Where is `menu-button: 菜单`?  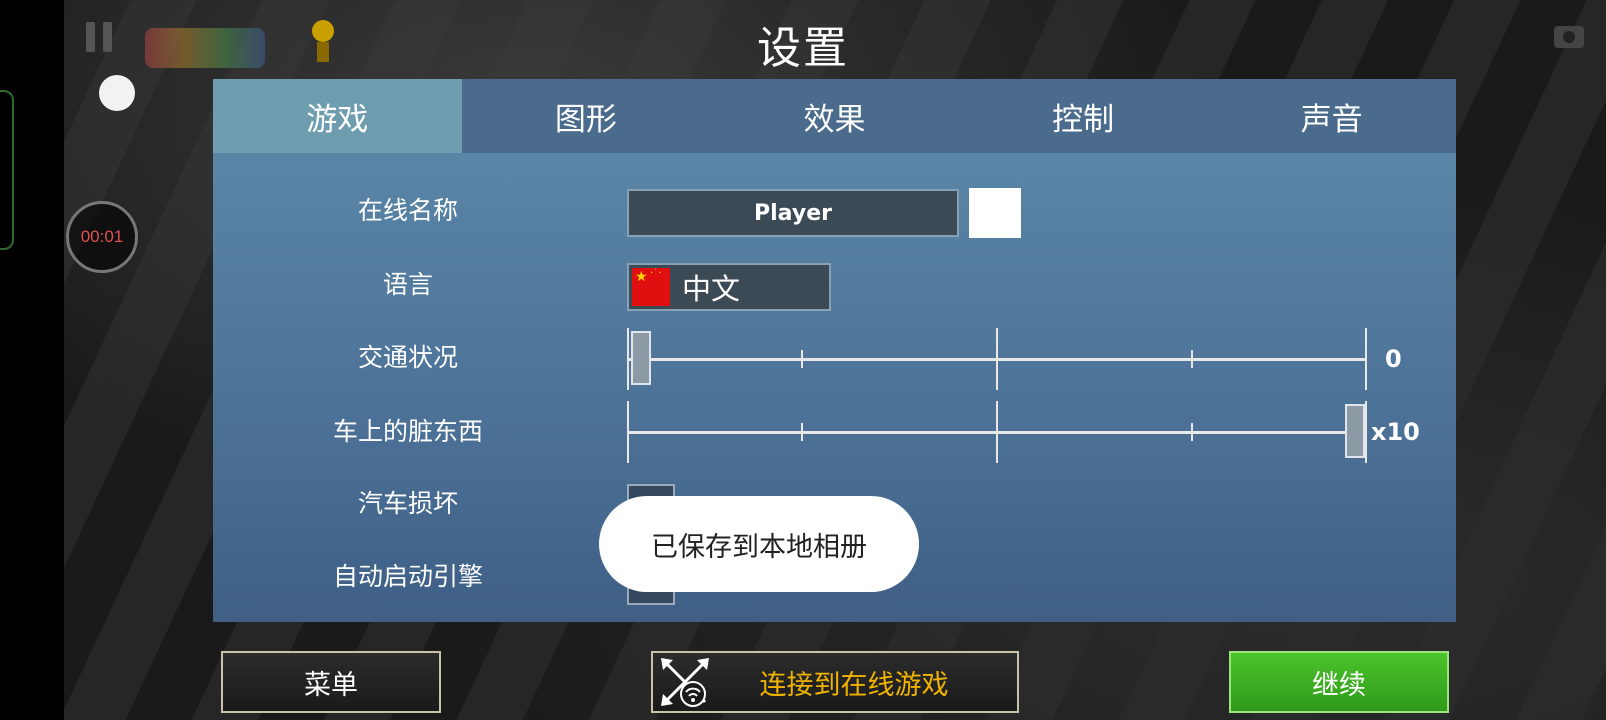
menu-button: 菜单 is located at coordinates (331, 682).